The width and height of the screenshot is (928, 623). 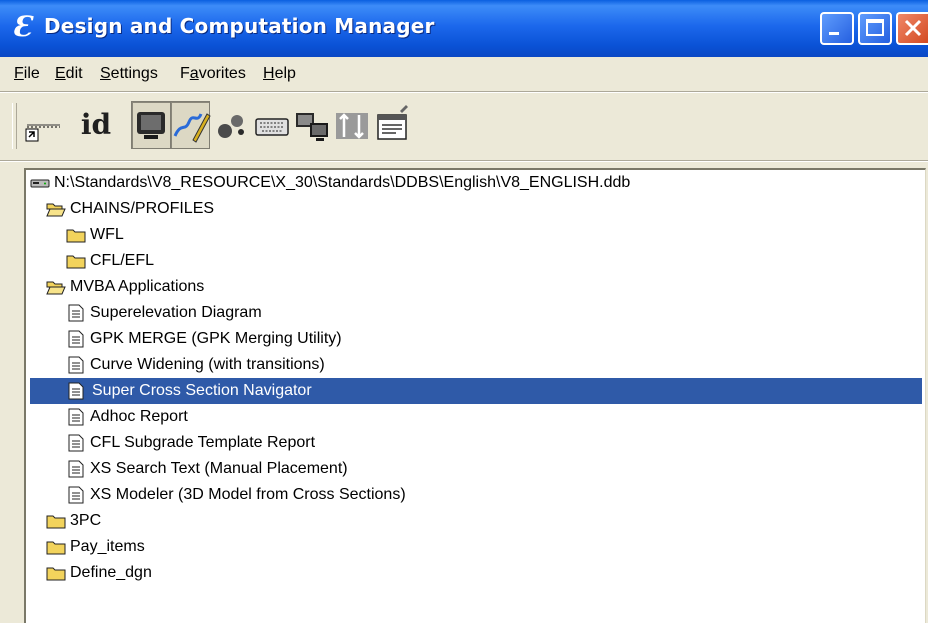 What do you see at coordinates (239, 26) in the screenshot?
I see `window-title: Design and Computation Manager` at bounding box center [239, 26].